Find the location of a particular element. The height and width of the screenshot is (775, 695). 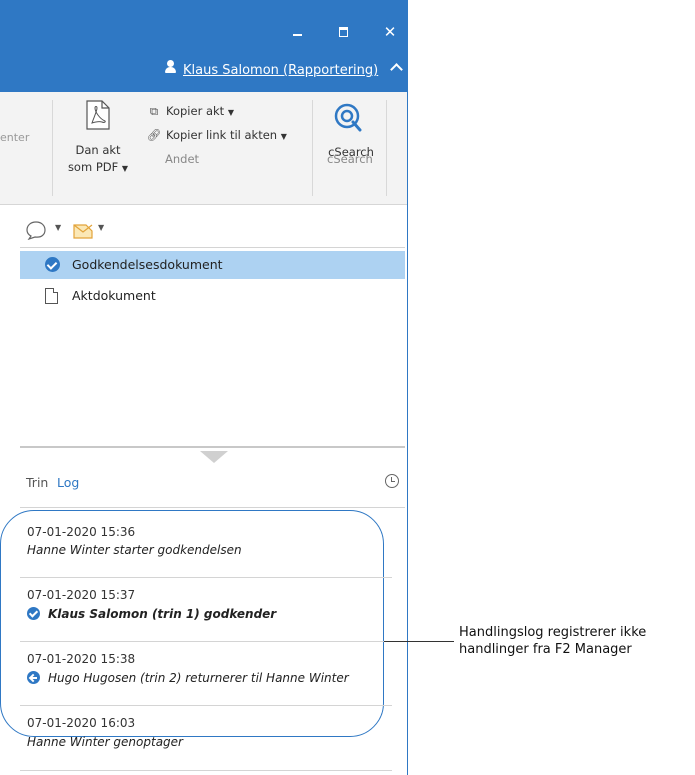

file-icon is located at coordinates (51, 296).